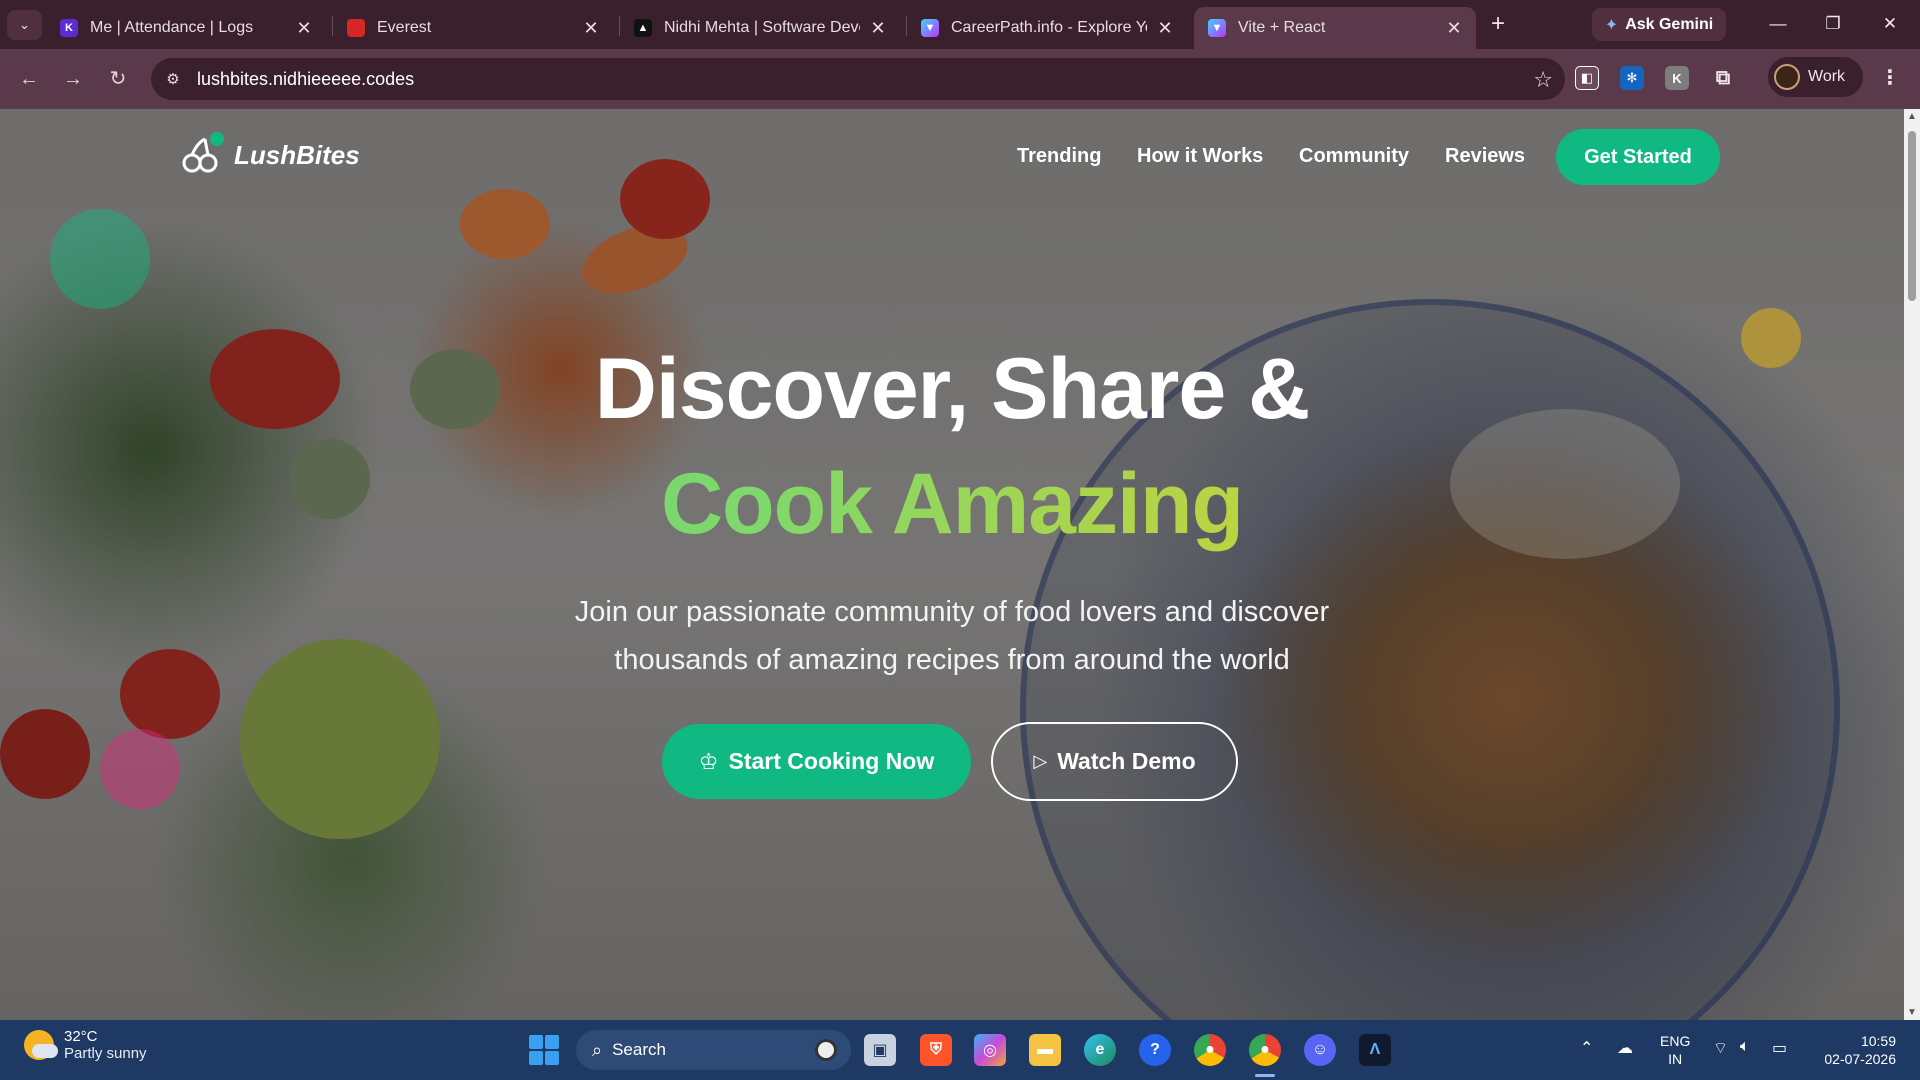 The image size is (1920, 1080). What do you see at coordinates (172, 27) in the screenshot?
I see `tab-title: Me | Attendance | Logs` at bounding box center [172, 27].